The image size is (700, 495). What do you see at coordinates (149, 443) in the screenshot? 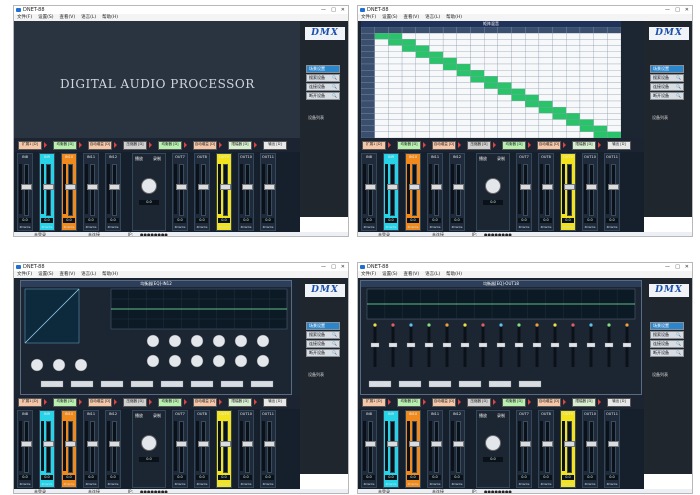
I see `master-knob` at bounding box center [149, 443].